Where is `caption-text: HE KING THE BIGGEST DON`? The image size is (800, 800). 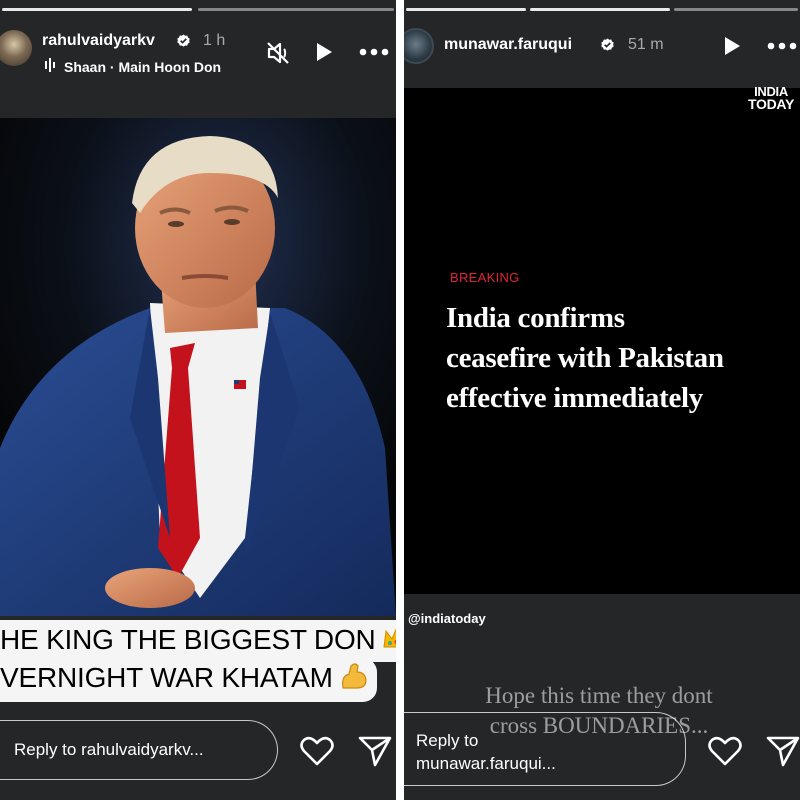 caption-text: HE KING THE BIGGEST DON is located at coordinates (188, 639).